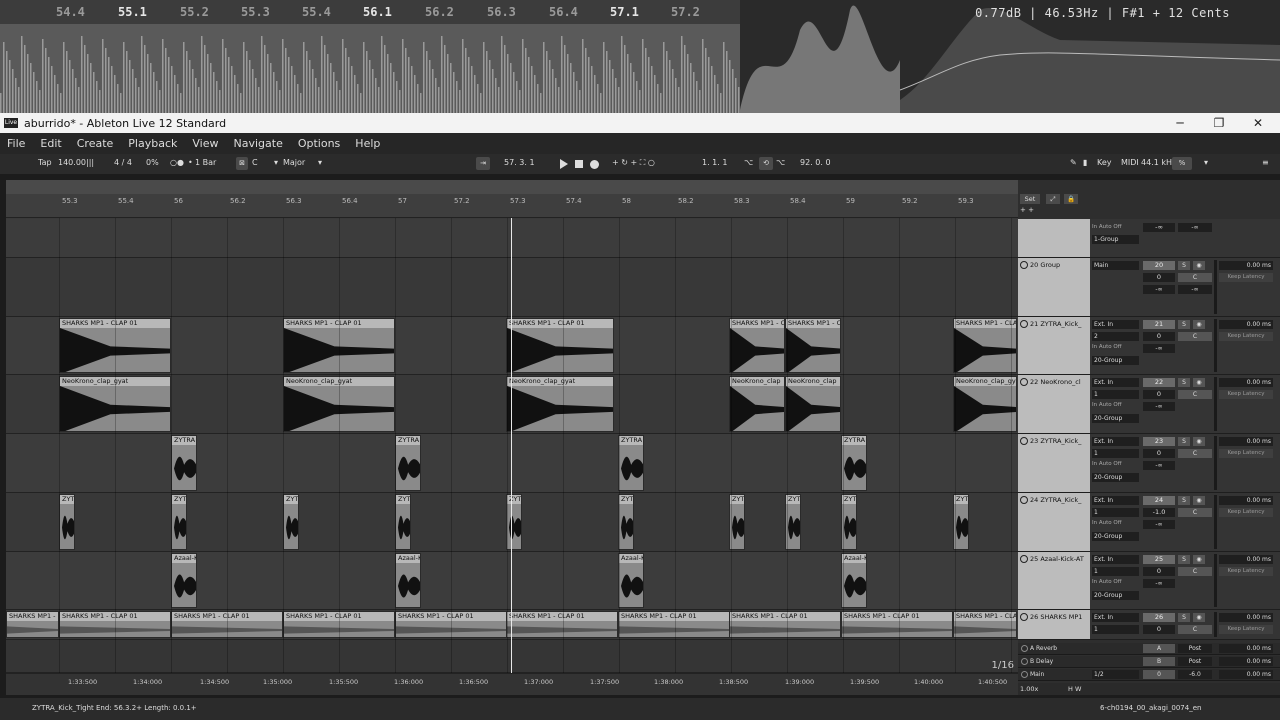 The image size is (1280, 720). Describe the element at coordinates (714, 162) in the screenshot. I see `loop-start-field: 1. 1. 1` at that location.